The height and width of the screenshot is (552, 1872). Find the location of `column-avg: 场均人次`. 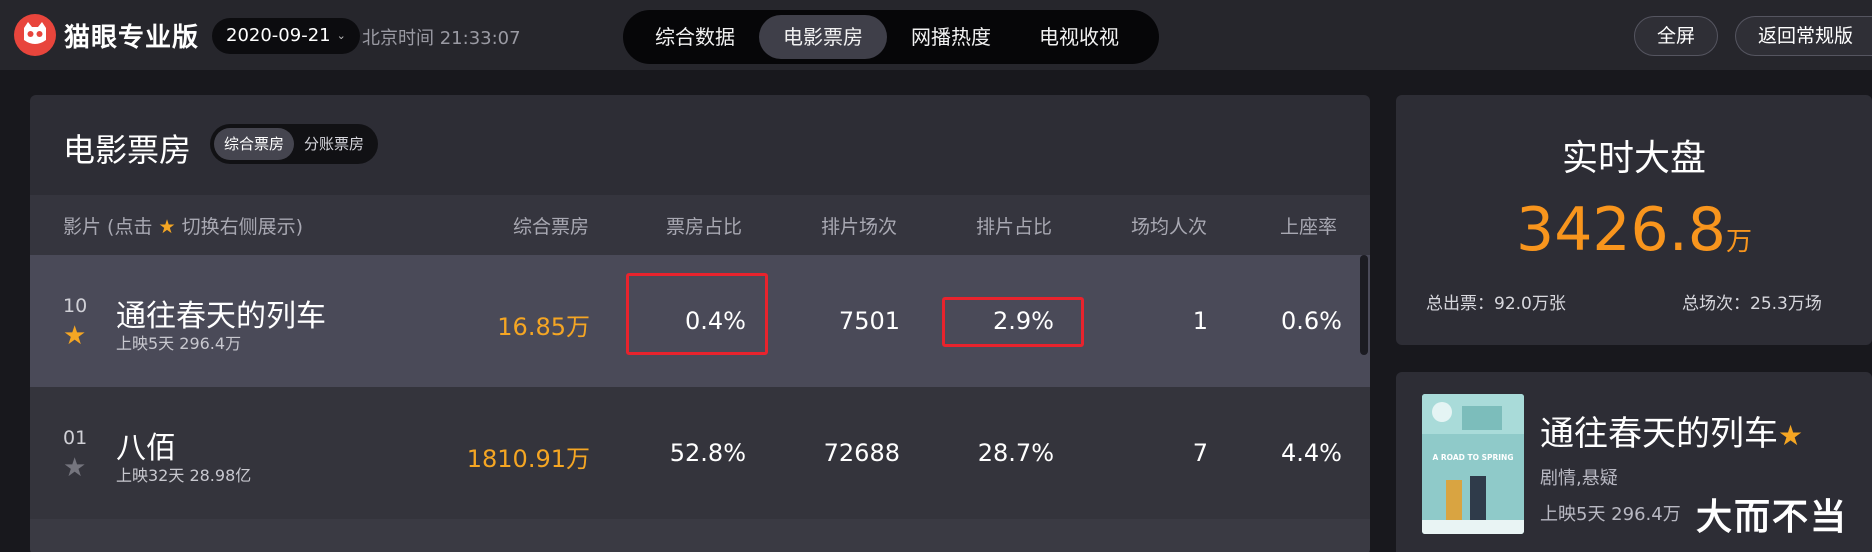

column-avg: 场均人次 is located at coordinates (1169, 227).